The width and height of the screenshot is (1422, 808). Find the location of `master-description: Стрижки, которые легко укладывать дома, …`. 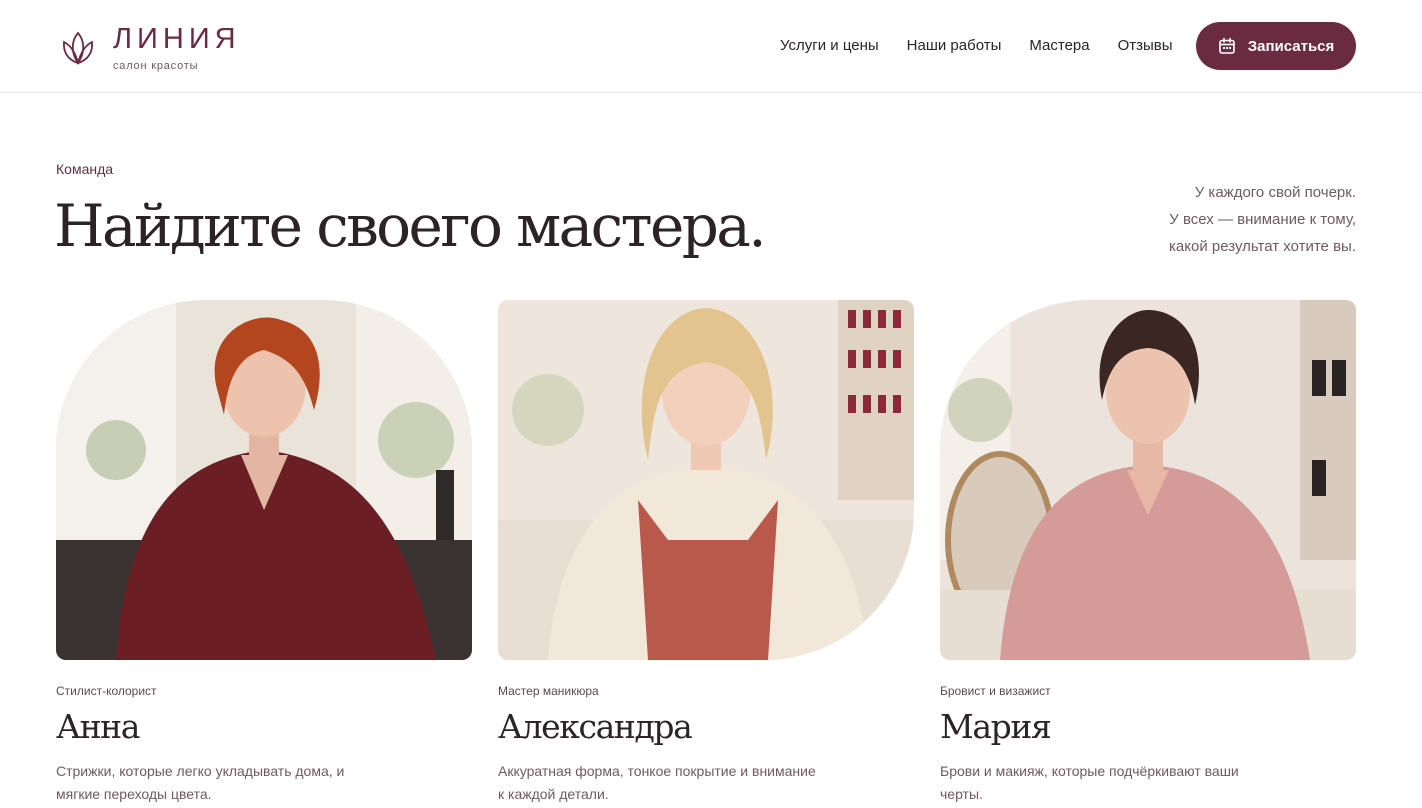

master-description: Стрижки, которые легко укладывать дома, … is located at coordinates (200, 782).